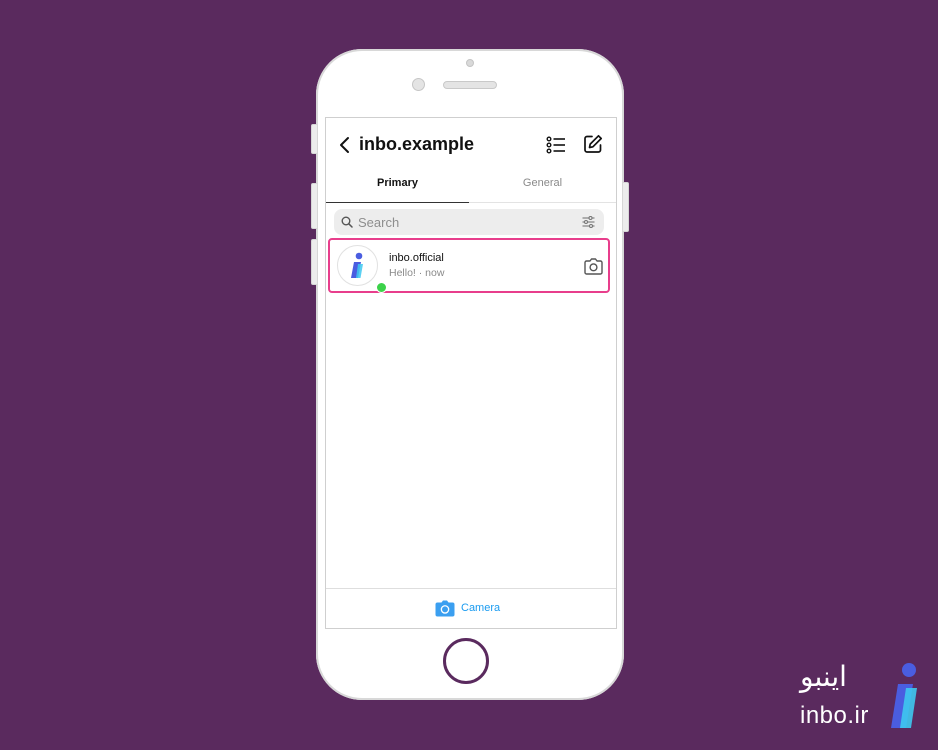 This screenshot has height=750, width=938. I want to click on volume-down-button, so click(314, 262).